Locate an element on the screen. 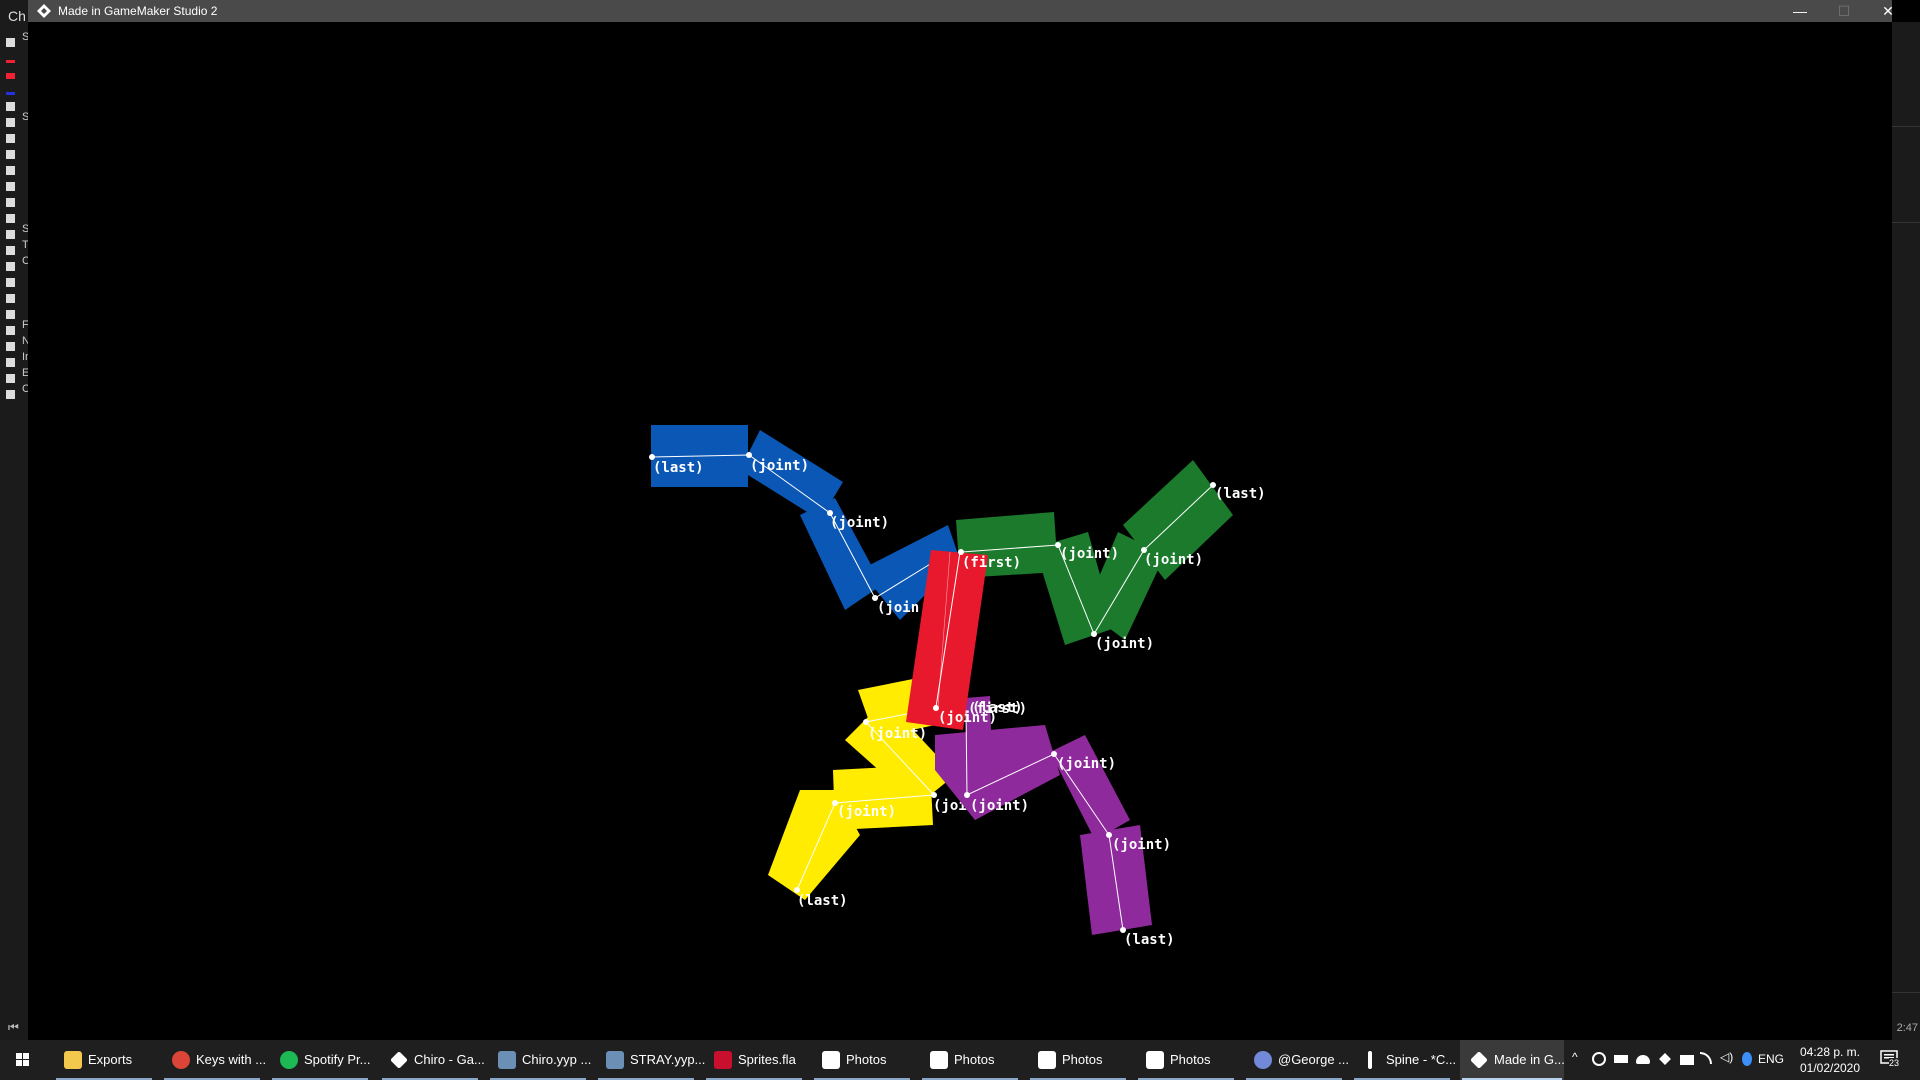 The image size is (1920, 1080). blue-joint-label: (joint) is located at coordinates (859, 523).